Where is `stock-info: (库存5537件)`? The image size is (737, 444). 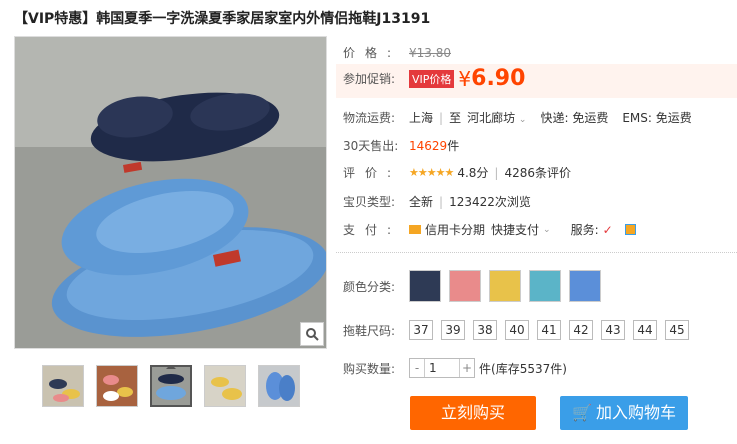 stock-info: (库存5537件) is located at coordinates (529, 368).